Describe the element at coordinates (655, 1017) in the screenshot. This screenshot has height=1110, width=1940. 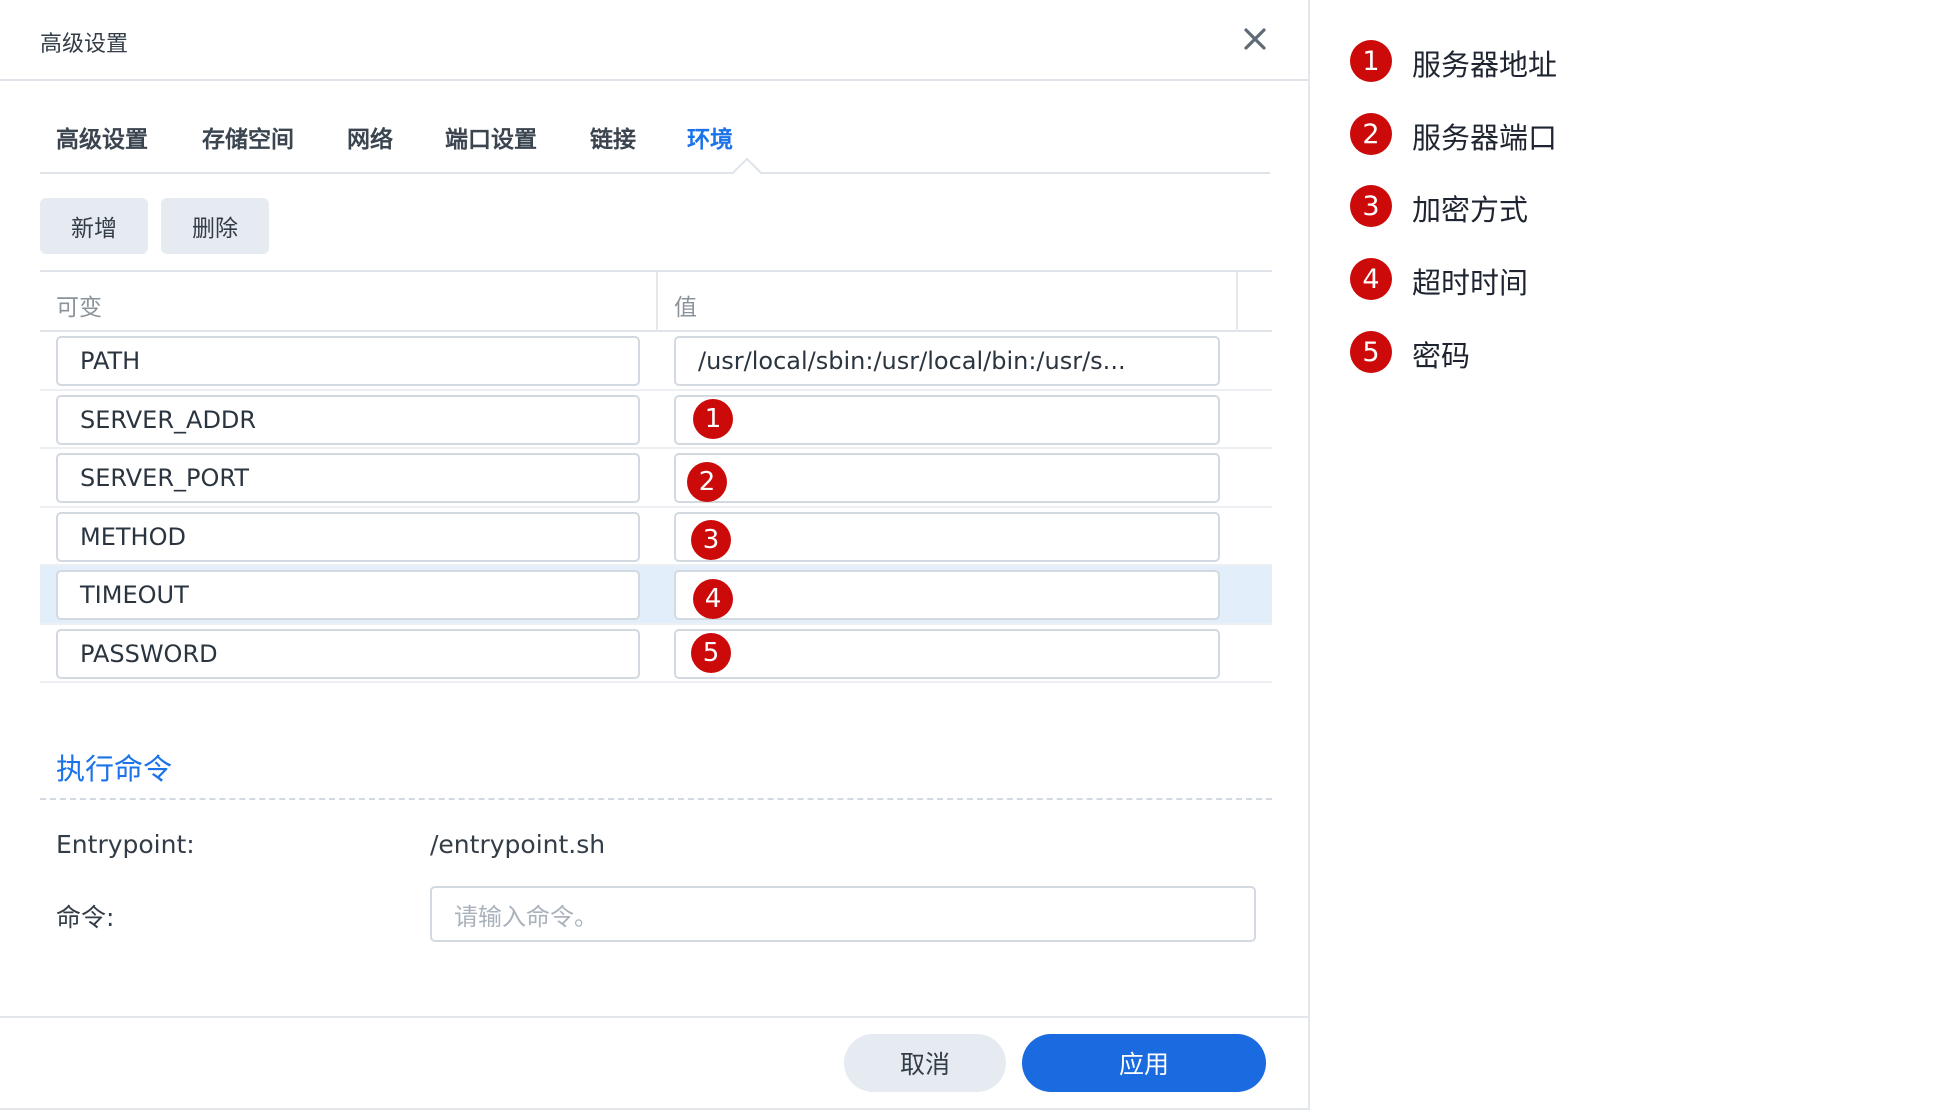
I see `footer-divider` at that location.